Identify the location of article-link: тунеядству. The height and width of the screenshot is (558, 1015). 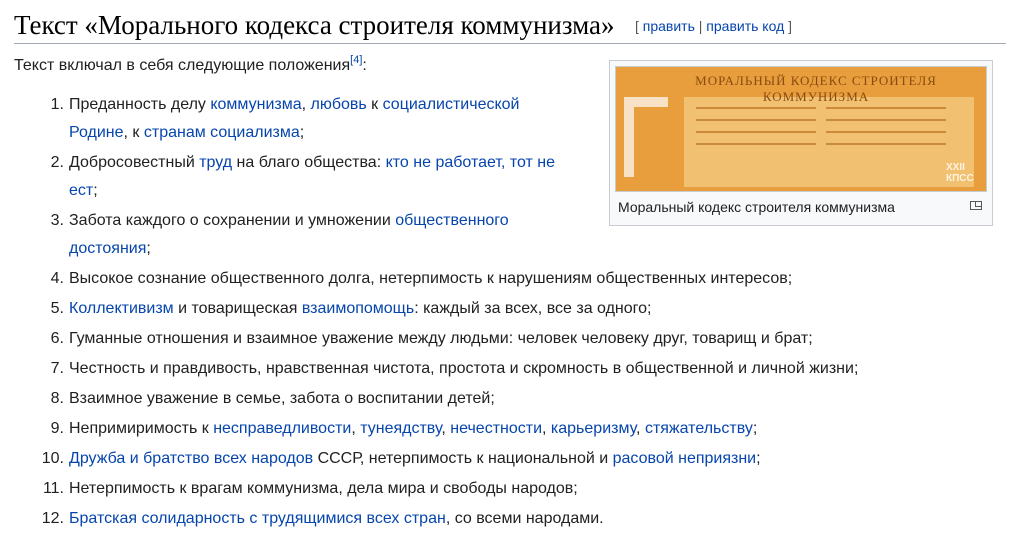
(400, 428).